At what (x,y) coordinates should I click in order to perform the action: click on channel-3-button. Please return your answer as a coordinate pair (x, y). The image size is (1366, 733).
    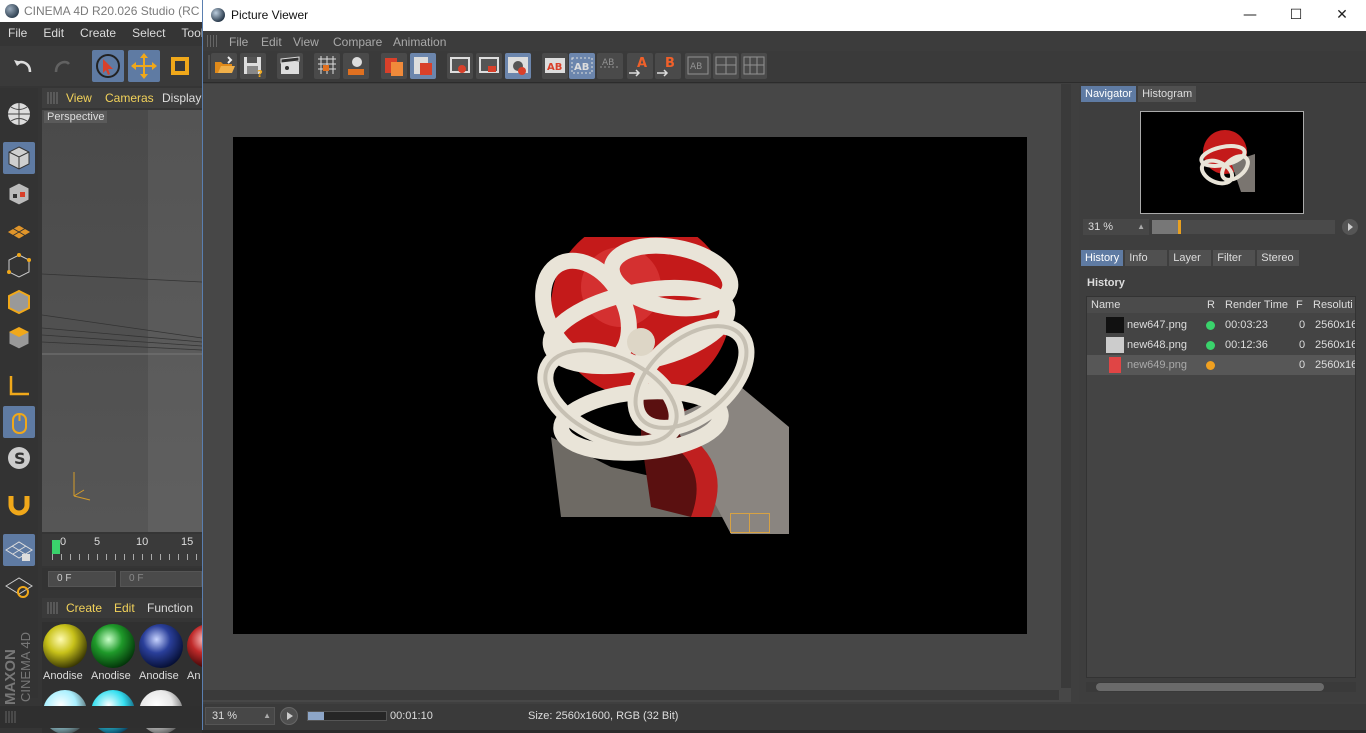
    Looking at the image, I should click on (754, 66).